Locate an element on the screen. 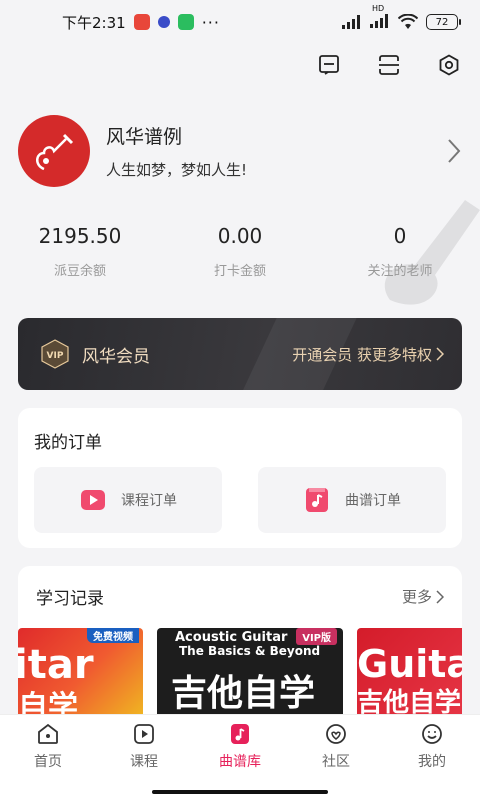 The image size is (480, 800). community-icon is located at coordinates (336, 734).